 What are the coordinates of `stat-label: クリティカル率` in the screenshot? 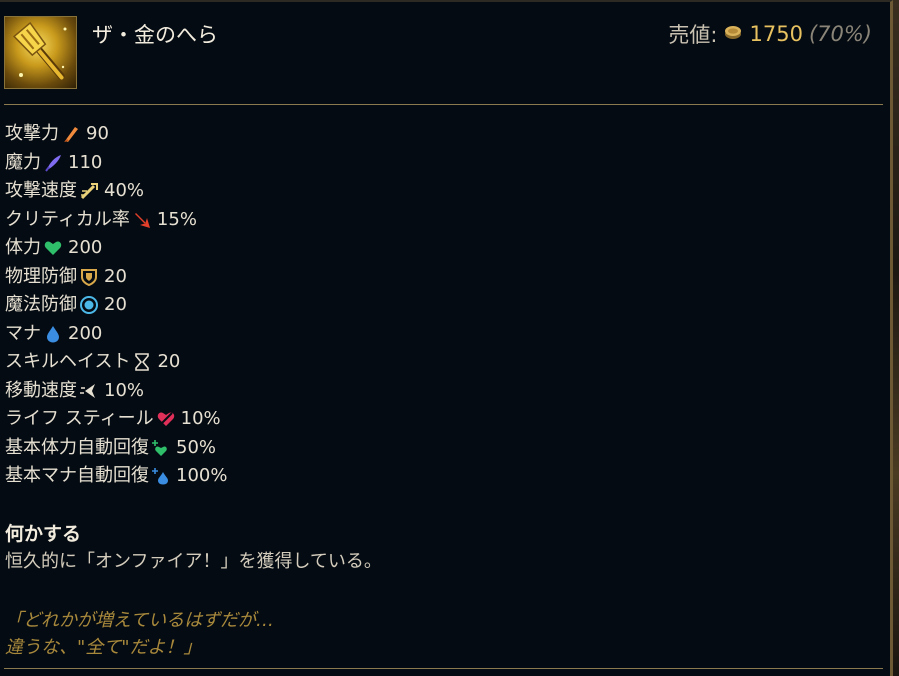 It's located at (67, 219).